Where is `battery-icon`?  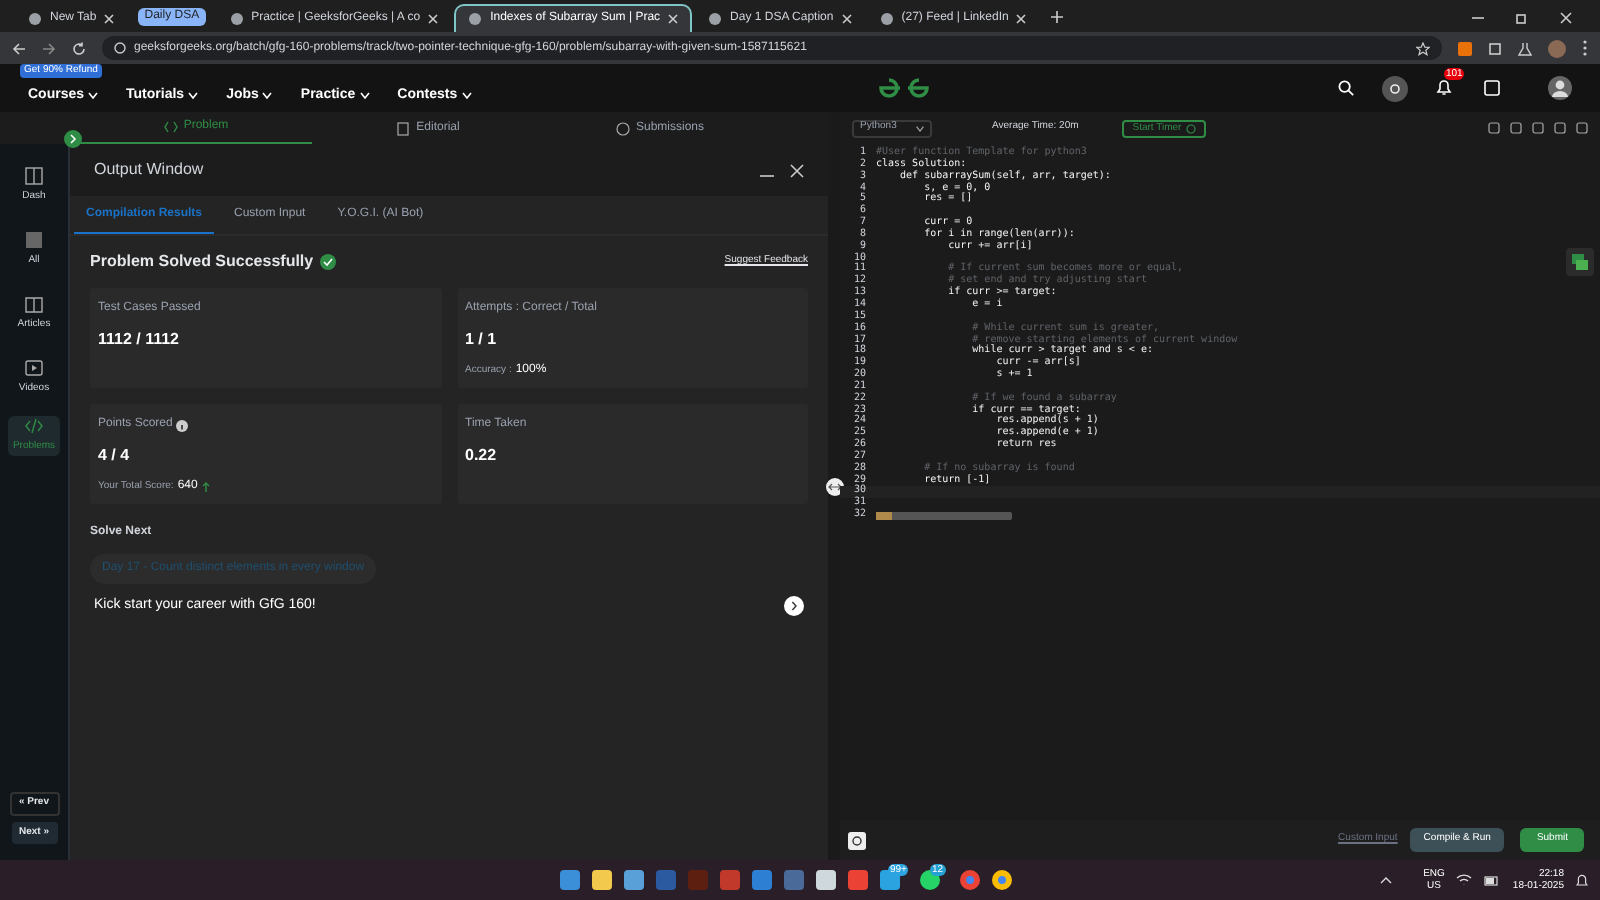 battery-icon is located at coordinates (1492, 880).